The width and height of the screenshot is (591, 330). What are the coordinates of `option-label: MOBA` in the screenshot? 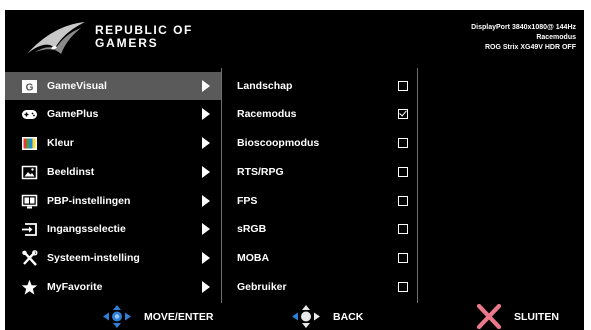 It's located at (253, 258).